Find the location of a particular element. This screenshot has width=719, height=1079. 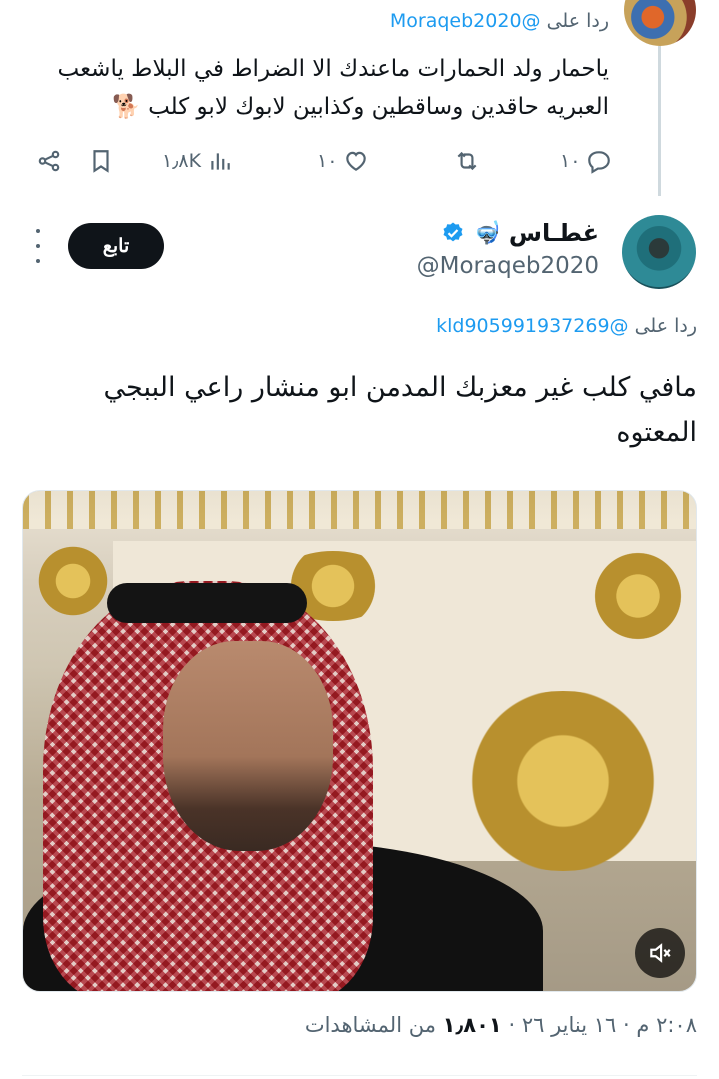

follow-button: تابع is located at coordinates (116, 246).